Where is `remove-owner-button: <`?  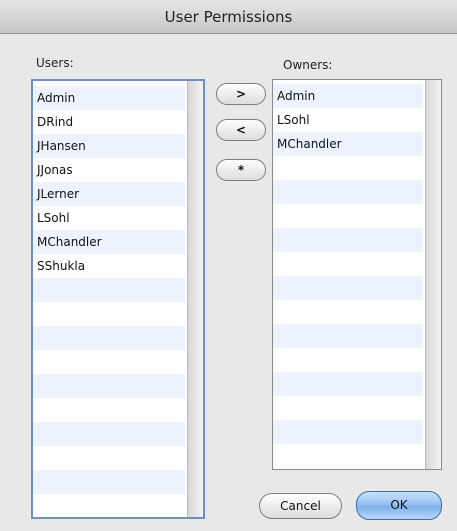 remove-owner-button: < is located at coordinates (241, 130).